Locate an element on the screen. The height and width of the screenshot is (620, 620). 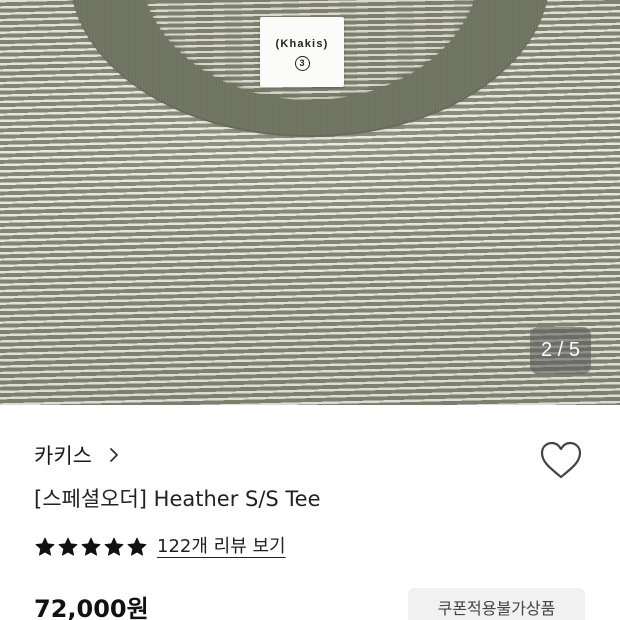
heart-outline-icon is located at coordinates (561, 460).